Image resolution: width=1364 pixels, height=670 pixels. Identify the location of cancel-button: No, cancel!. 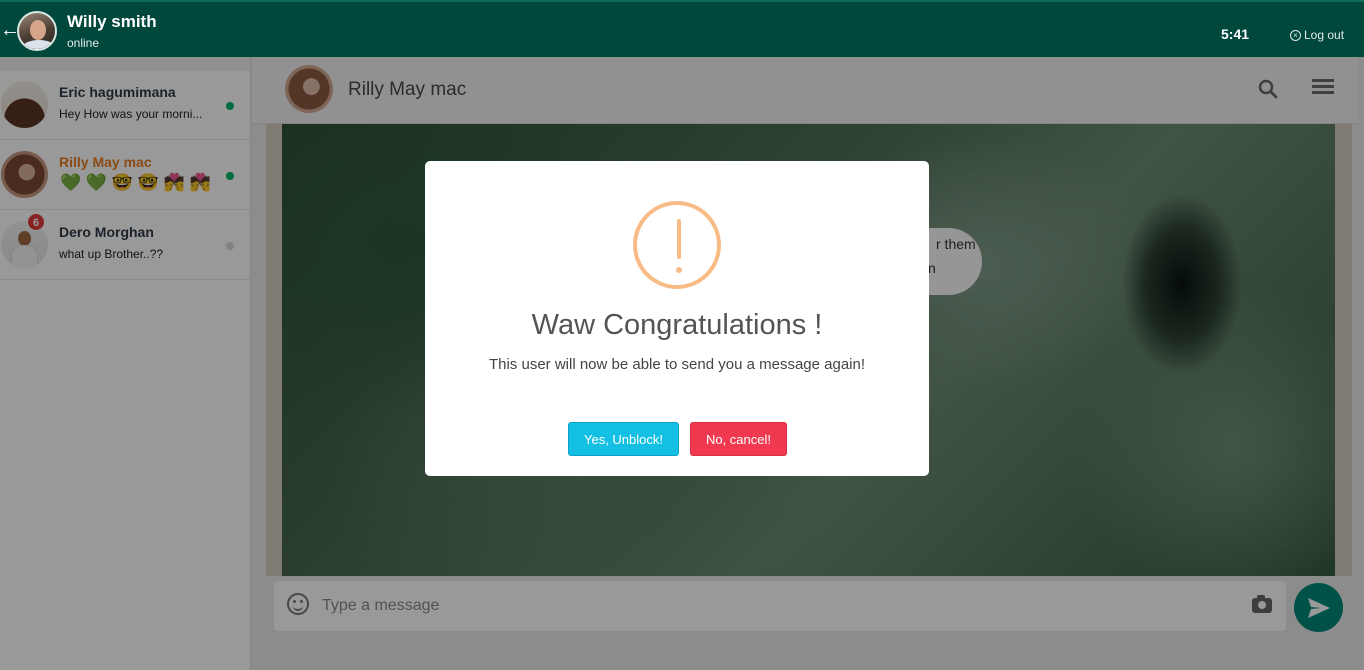
(738, 439).